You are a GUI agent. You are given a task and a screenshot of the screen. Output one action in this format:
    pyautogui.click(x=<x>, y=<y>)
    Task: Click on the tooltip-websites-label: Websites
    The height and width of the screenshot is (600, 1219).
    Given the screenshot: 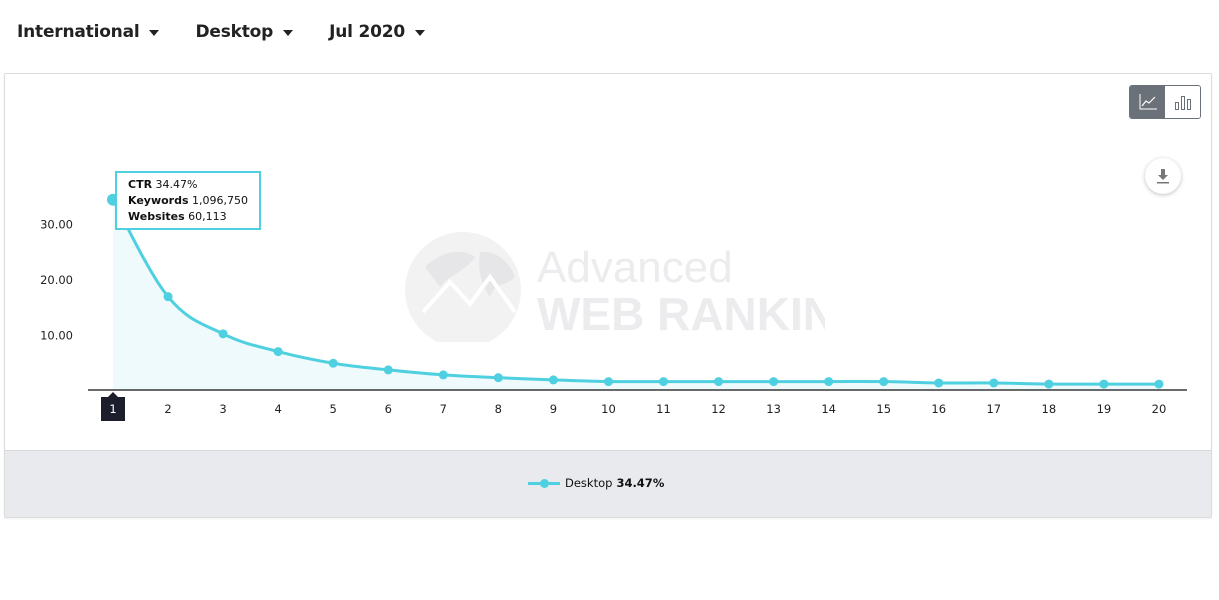 What is the action you would take?
    pyautogui.click(x=156, y=216)
    